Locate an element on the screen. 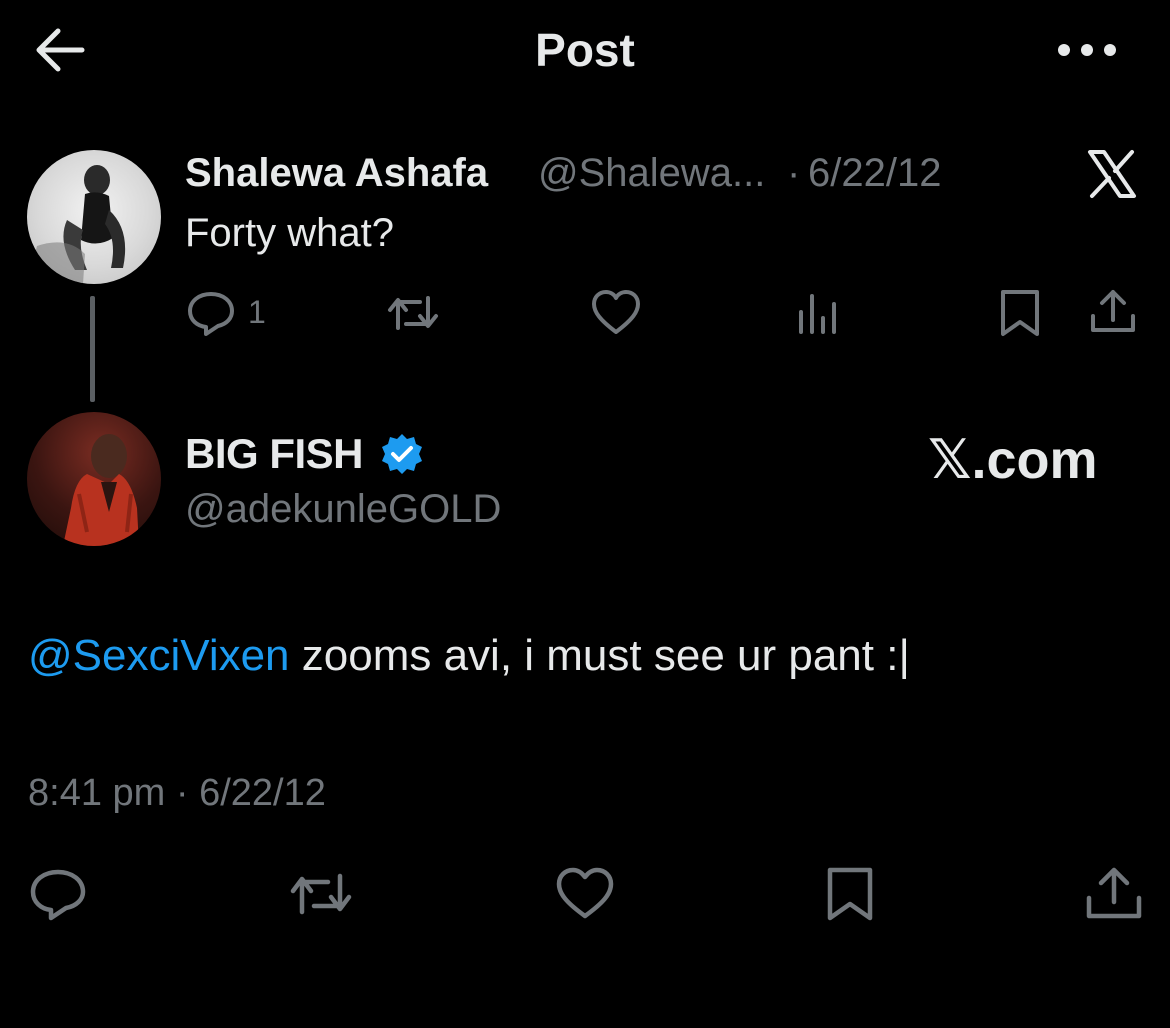 The image size is (1170, 1028). post-text: Forty what? is located at coordinates (289, 233).